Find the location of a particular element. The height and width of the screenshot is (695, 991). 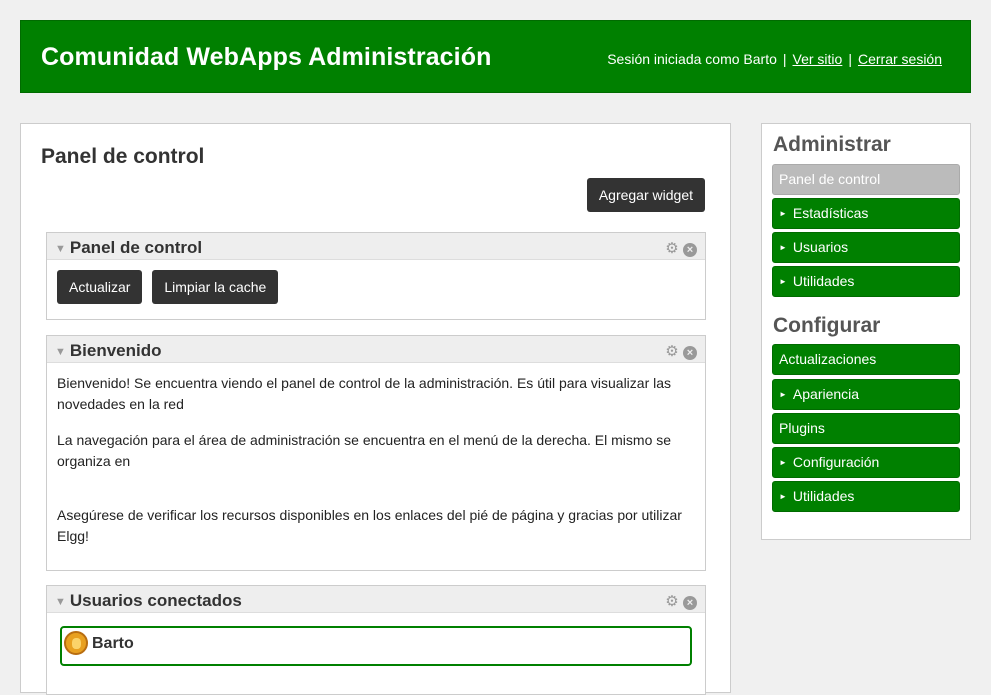

user-name: Barto is located at coordinates (113, 643).